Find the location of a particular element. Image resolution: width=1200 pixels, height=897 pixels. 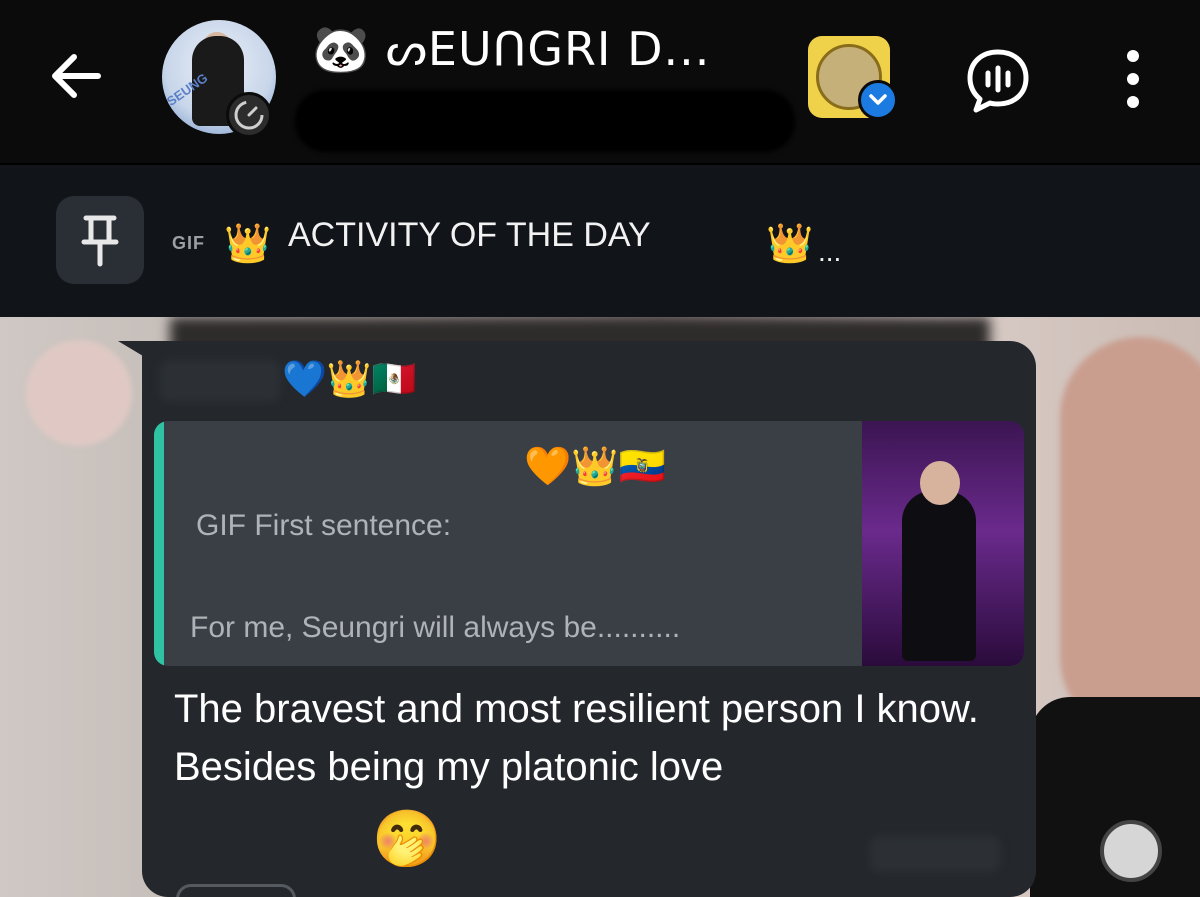

sender-emojis: 💙👑🇲🇽 is located at coordinates (349, 378).